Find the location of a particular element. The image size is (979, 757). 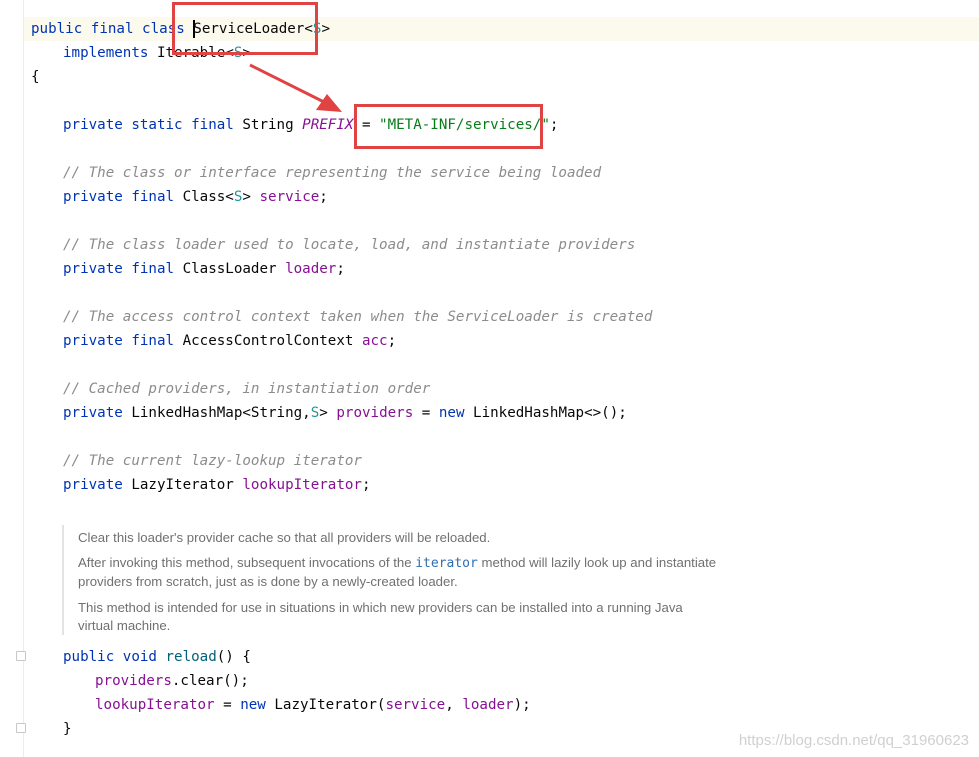

watermark: https://blog.csdn.net/qq_31960623 is located at coordinates (853, 740).